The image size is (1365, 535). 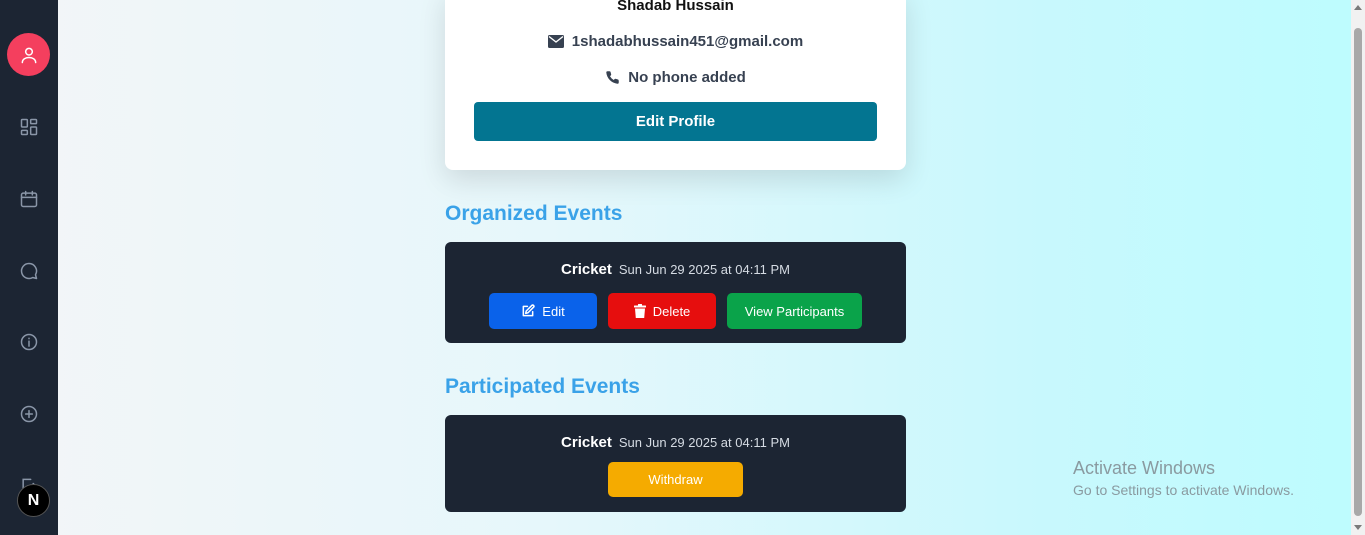 I want to click on organized-events-heading: Organized Events, so click(x=534, y=213).